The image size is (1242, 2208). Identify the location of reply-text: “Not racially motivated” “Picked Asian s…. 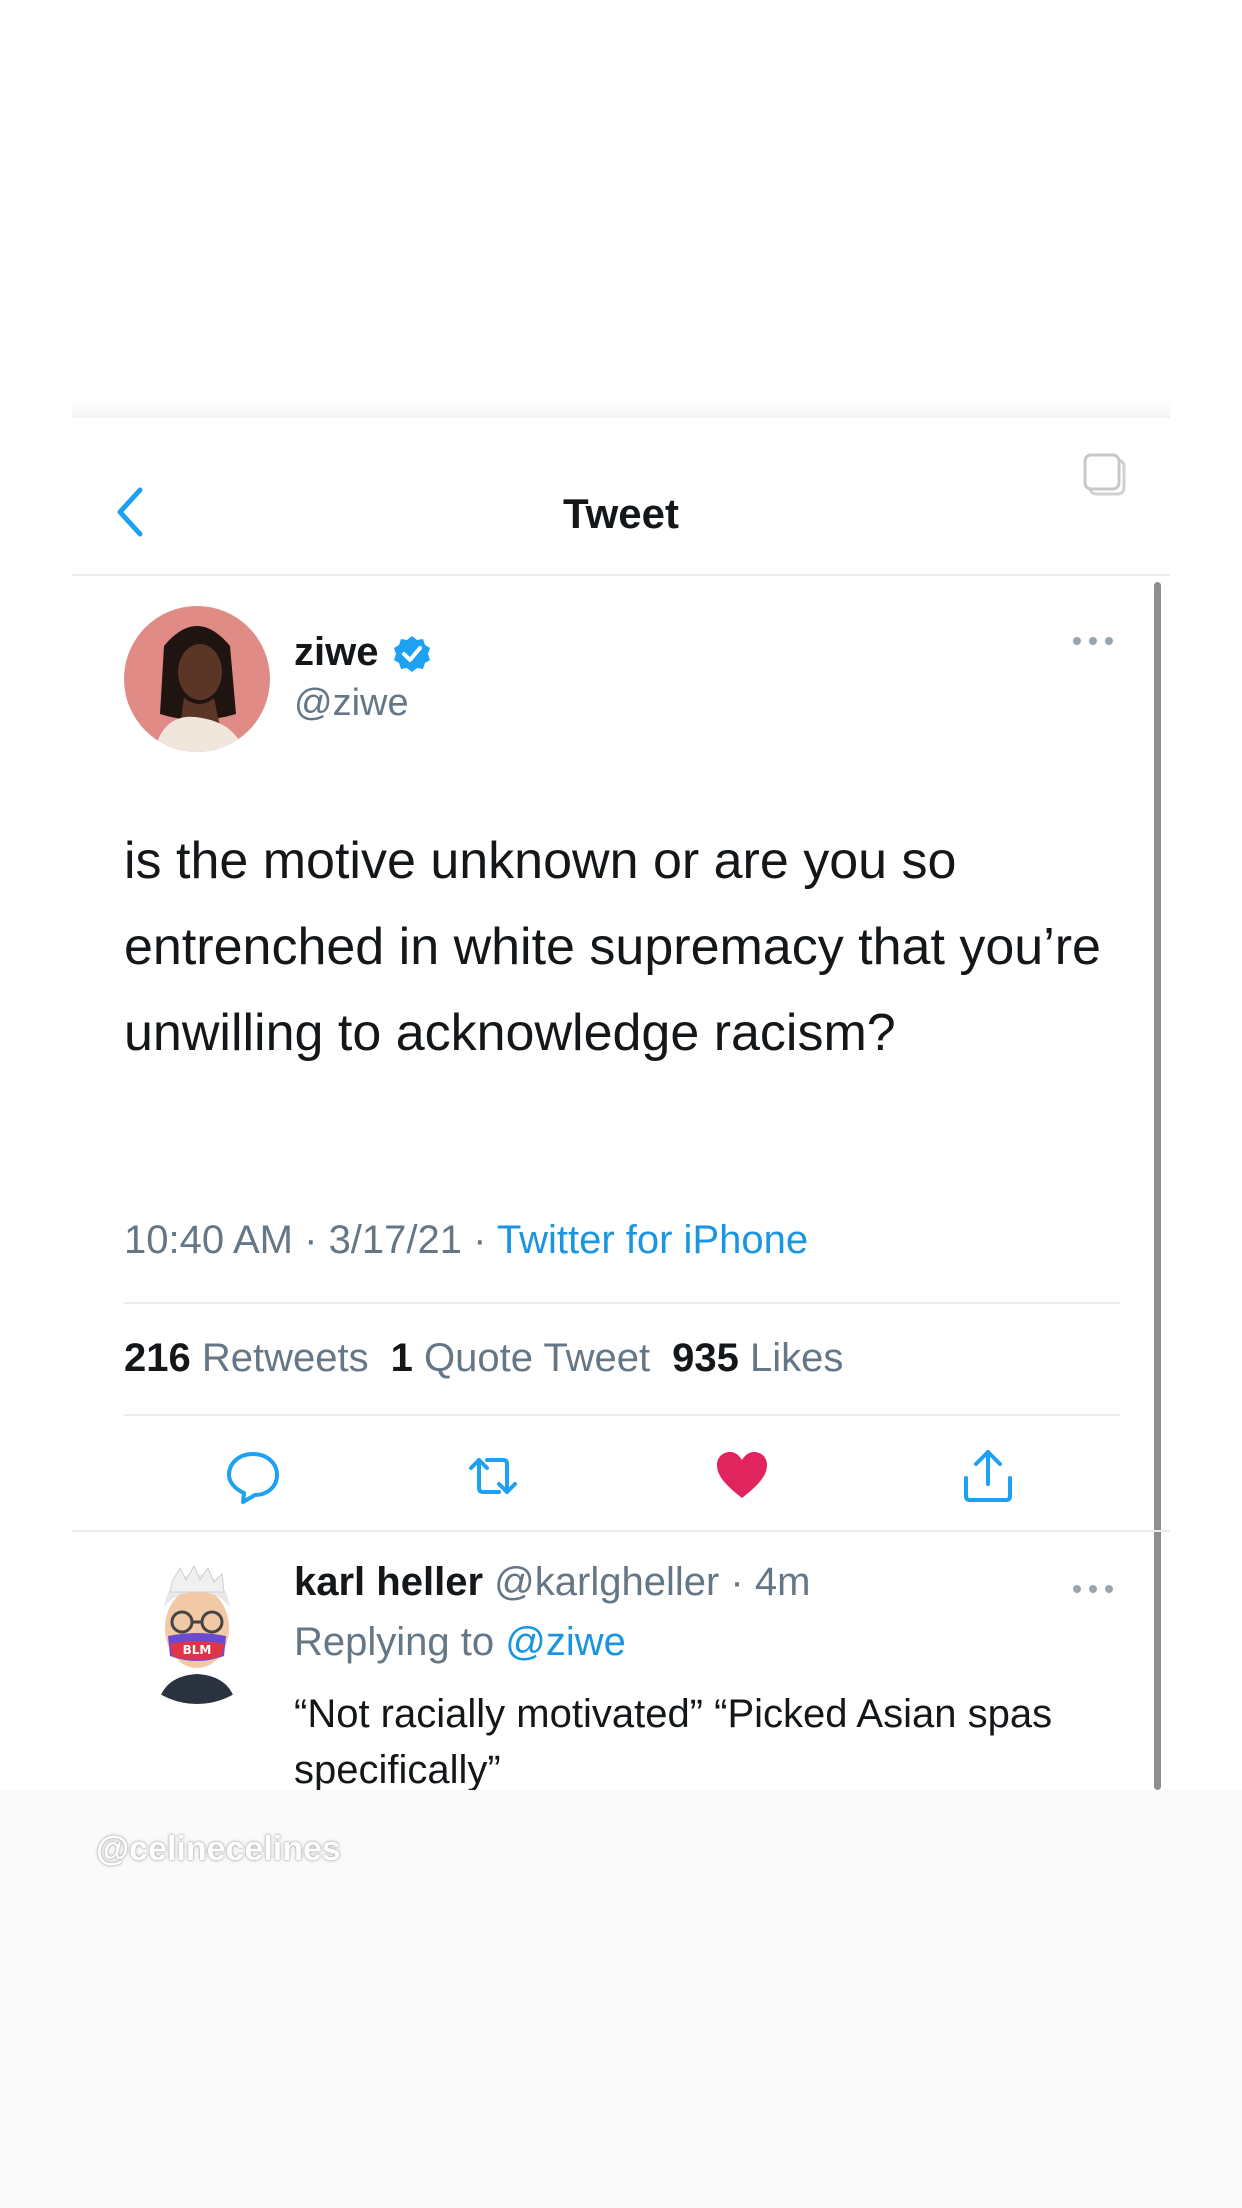
(673, 1741).